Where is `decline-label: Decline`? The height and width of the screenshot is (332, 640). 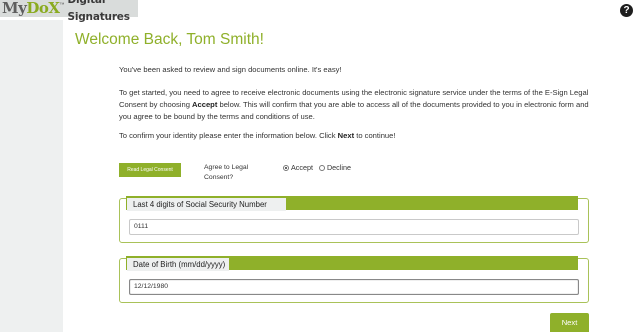 decline-label: Decline is located at coordinates (338, 167).